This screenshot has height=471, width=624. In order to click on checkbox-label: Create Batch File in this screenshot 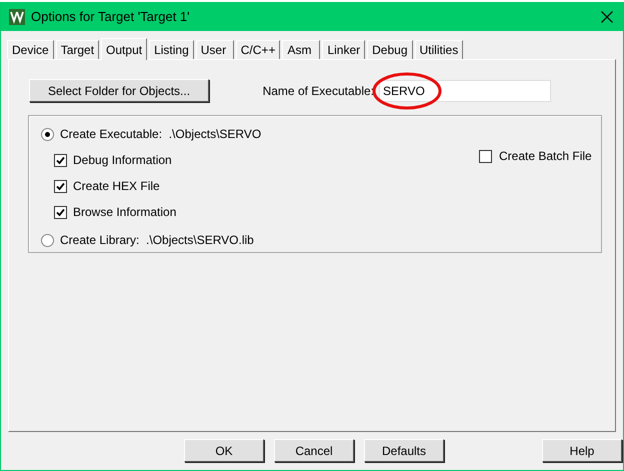, I will do `click(545, 156)`.